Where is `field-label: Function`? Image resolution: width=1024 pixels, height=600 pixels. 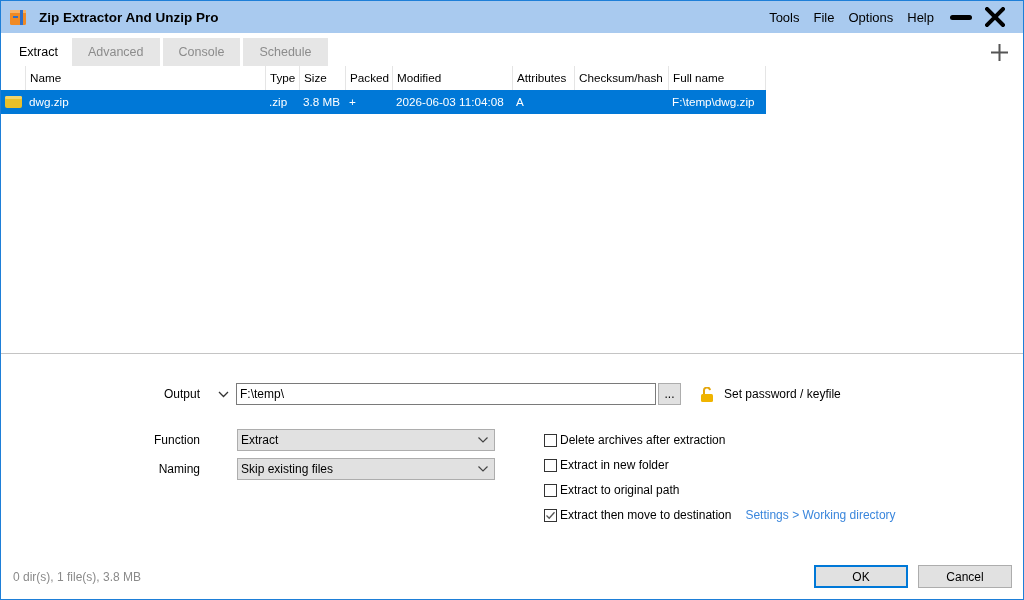
field-label: Function is located at coordinates (176, 440).